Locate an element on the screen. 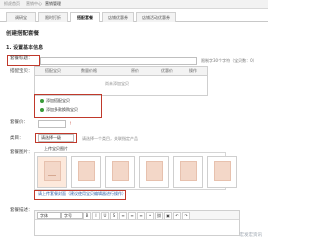 The height and width of the screenshot is (243, 320). strike-icon: S is located at coordinates (114, 216).